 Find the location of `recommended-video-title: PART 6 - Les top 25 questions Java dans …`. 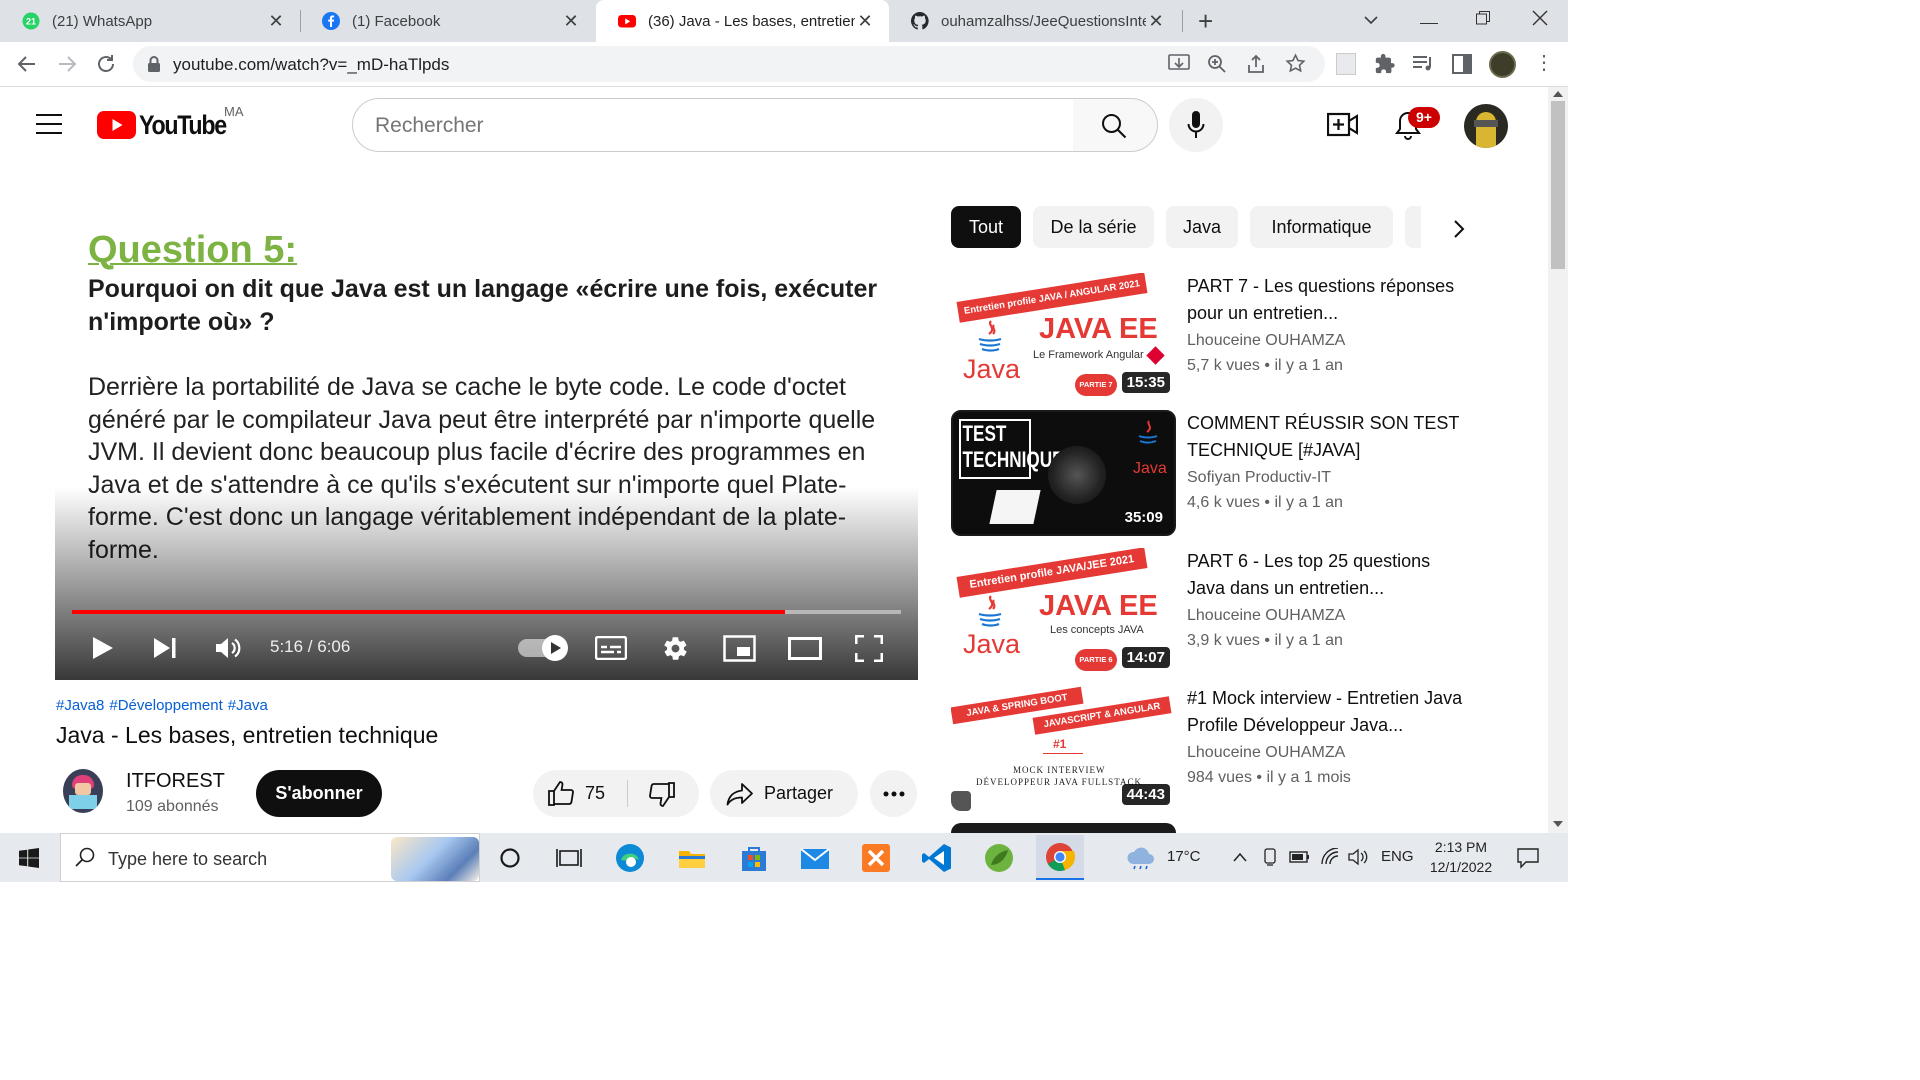

recommended-video-title: PART 6 - Les top 25 questions Java dans … is located at coordinates (1327, 575).